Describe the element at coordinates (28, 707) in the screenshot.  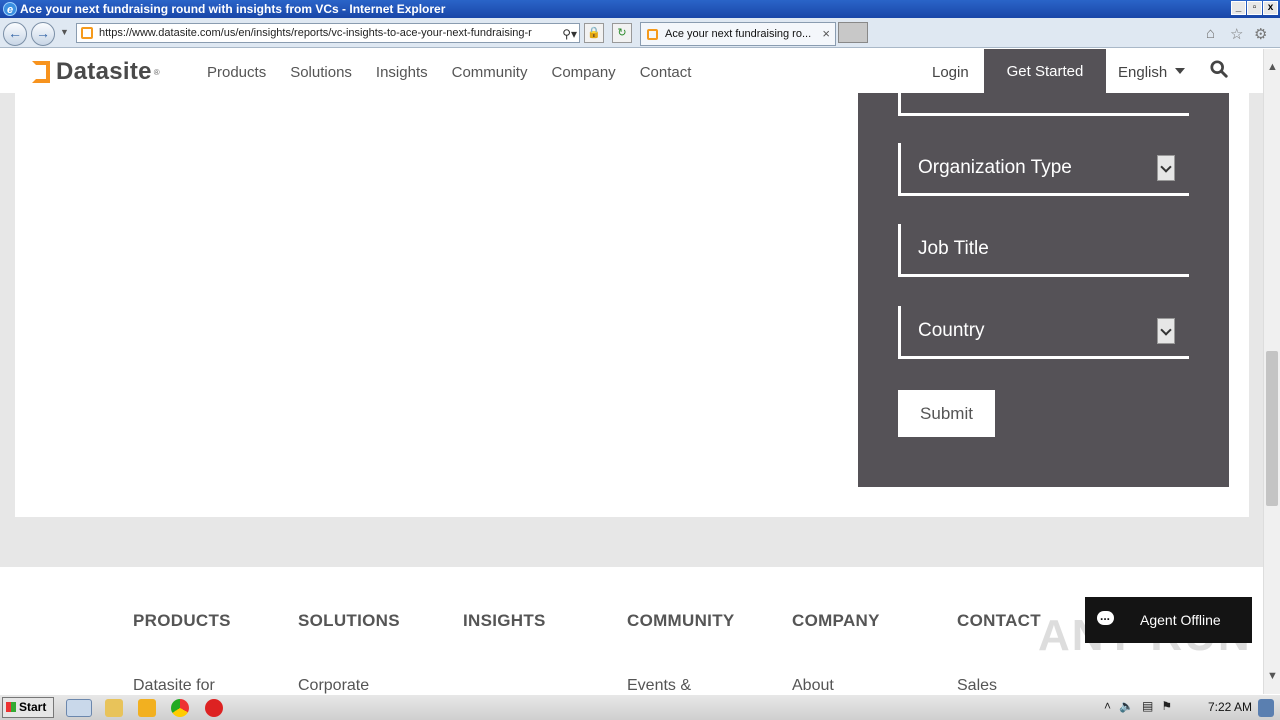
I see `start-button: Start` at that location.